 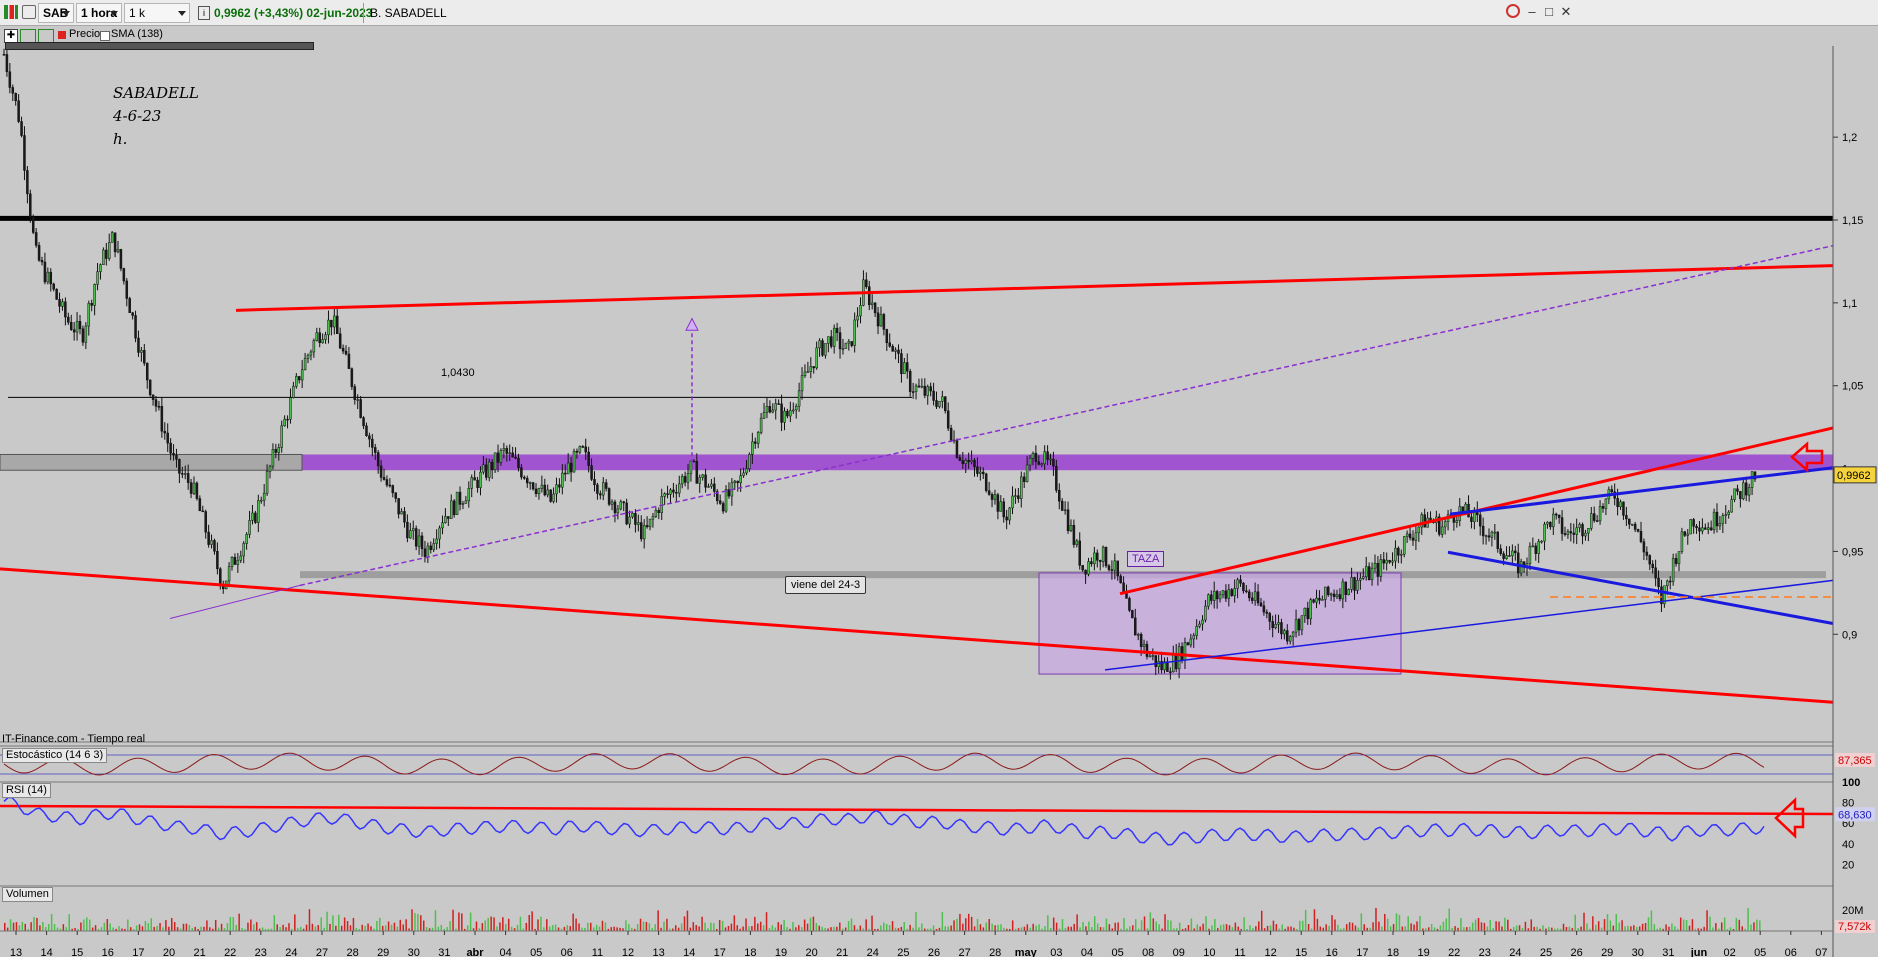 What do you see at coordinates (1423, 952) in the screenshot?
I see `x-tick-label: 19` at bounding box center [1423, 952].